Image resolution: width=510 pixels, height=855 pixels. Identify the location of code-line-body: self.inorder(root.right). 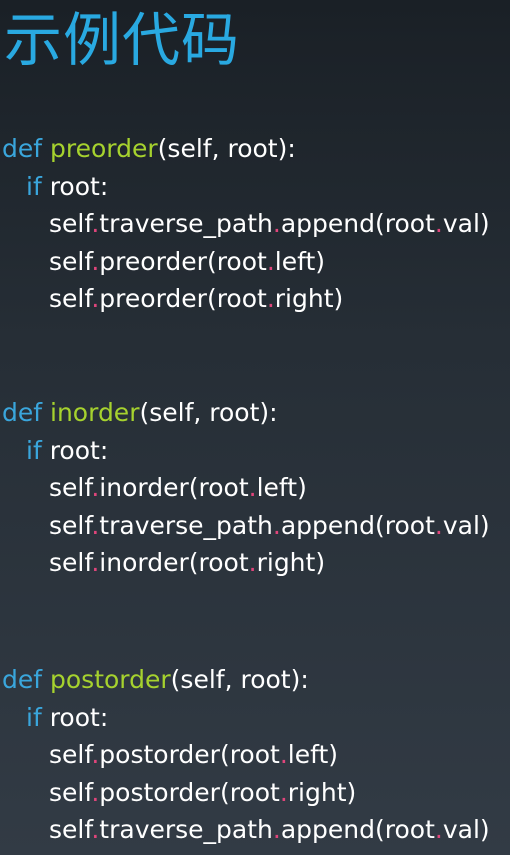
(246, 563).